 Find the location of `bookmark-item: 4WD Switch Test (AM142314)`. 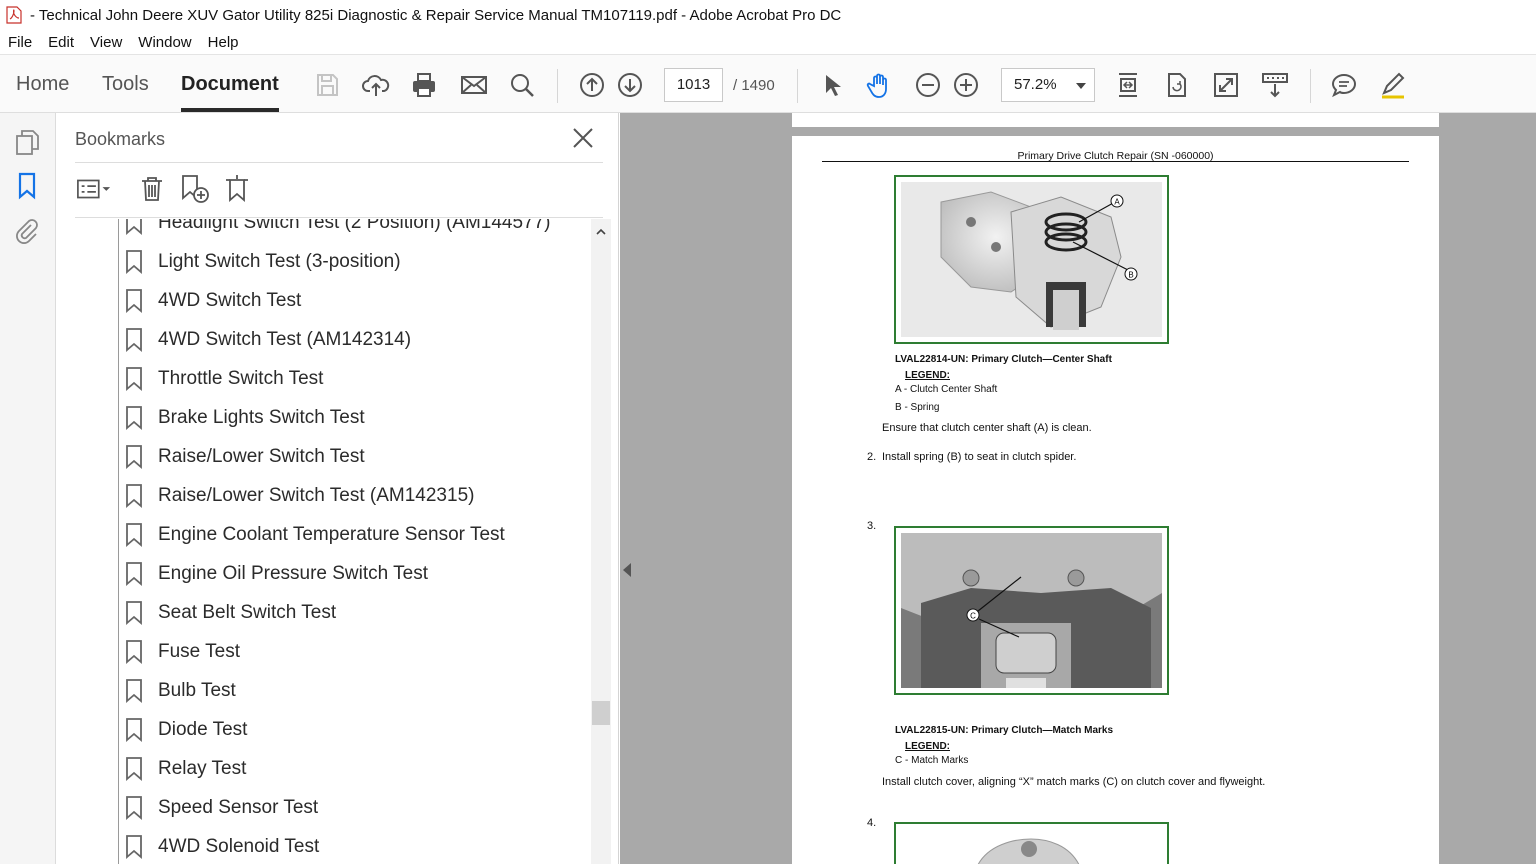

bookmark-item: 4WD Switch Test (AM142314) is located at coordinates (357, 339).